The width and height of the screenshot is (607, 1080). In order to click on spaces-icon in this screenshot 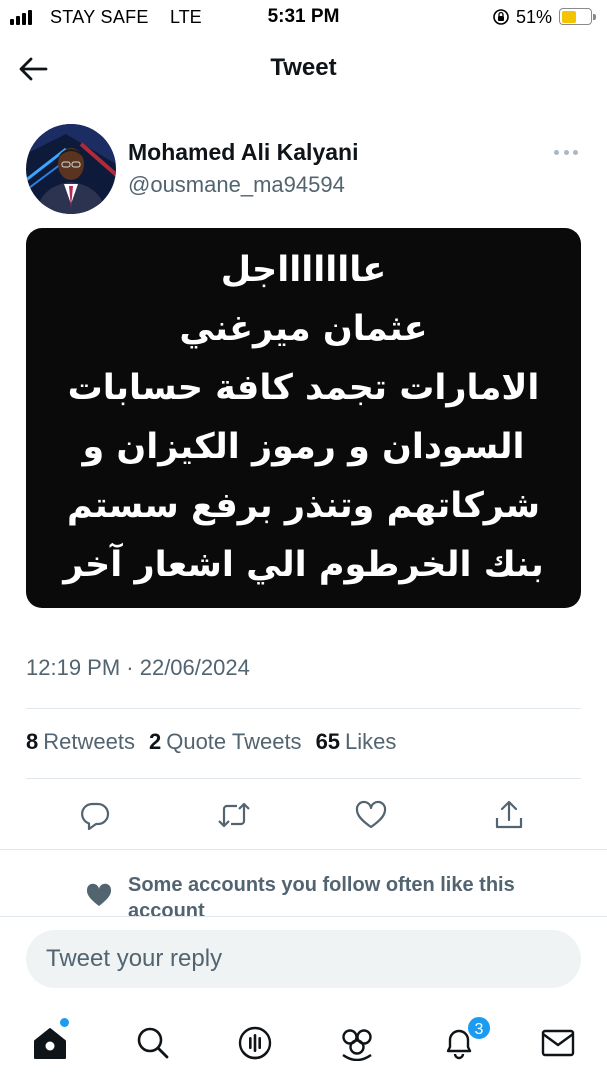, I will do `click(255, 1043)`.